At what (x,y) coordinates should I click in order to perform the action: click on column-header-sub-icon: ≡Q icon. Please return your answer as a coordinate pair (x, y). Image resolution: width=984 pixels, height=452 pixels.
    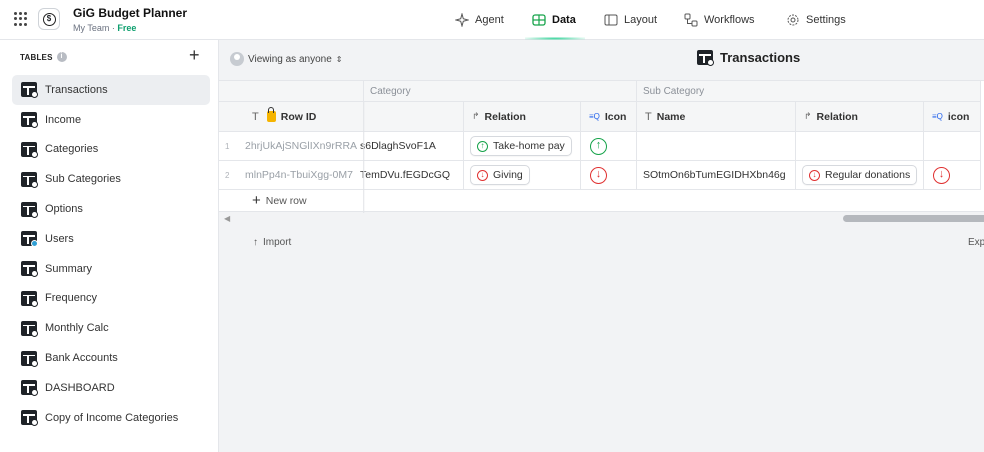
    Looking at the image, I should click on (952, 117).